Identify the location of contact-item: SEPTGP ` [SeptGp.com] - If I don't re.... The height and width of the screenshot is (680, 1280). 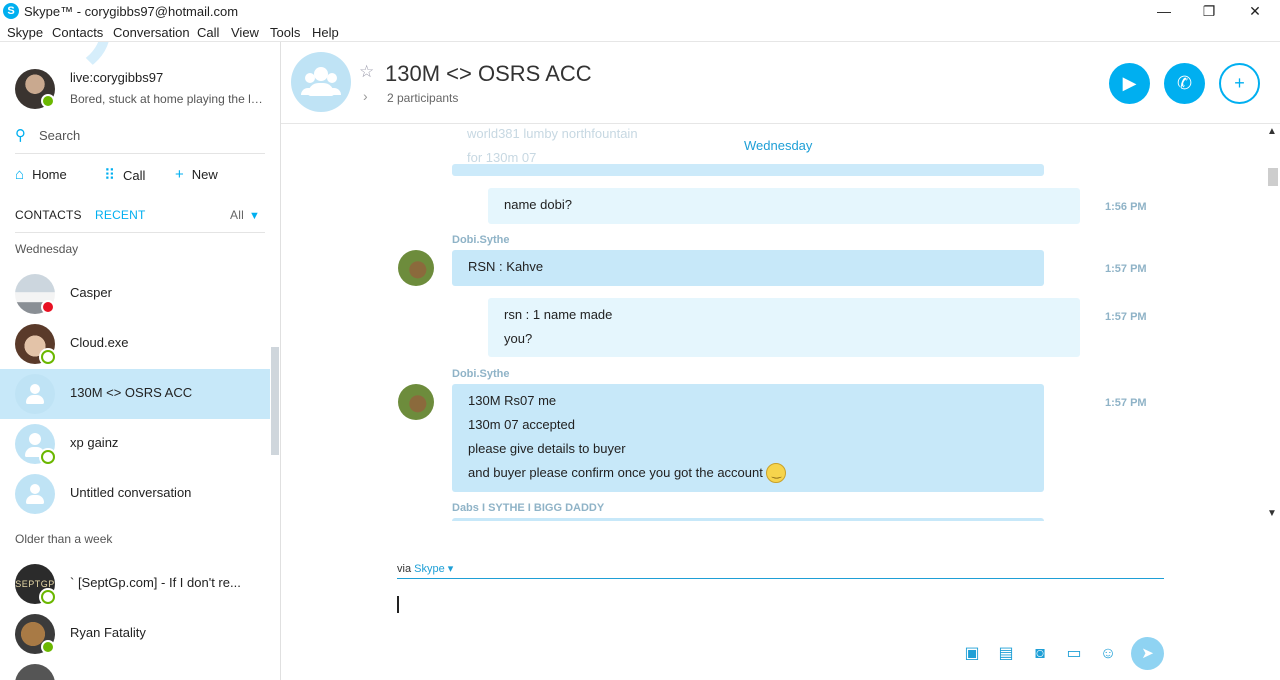
(135, 584).